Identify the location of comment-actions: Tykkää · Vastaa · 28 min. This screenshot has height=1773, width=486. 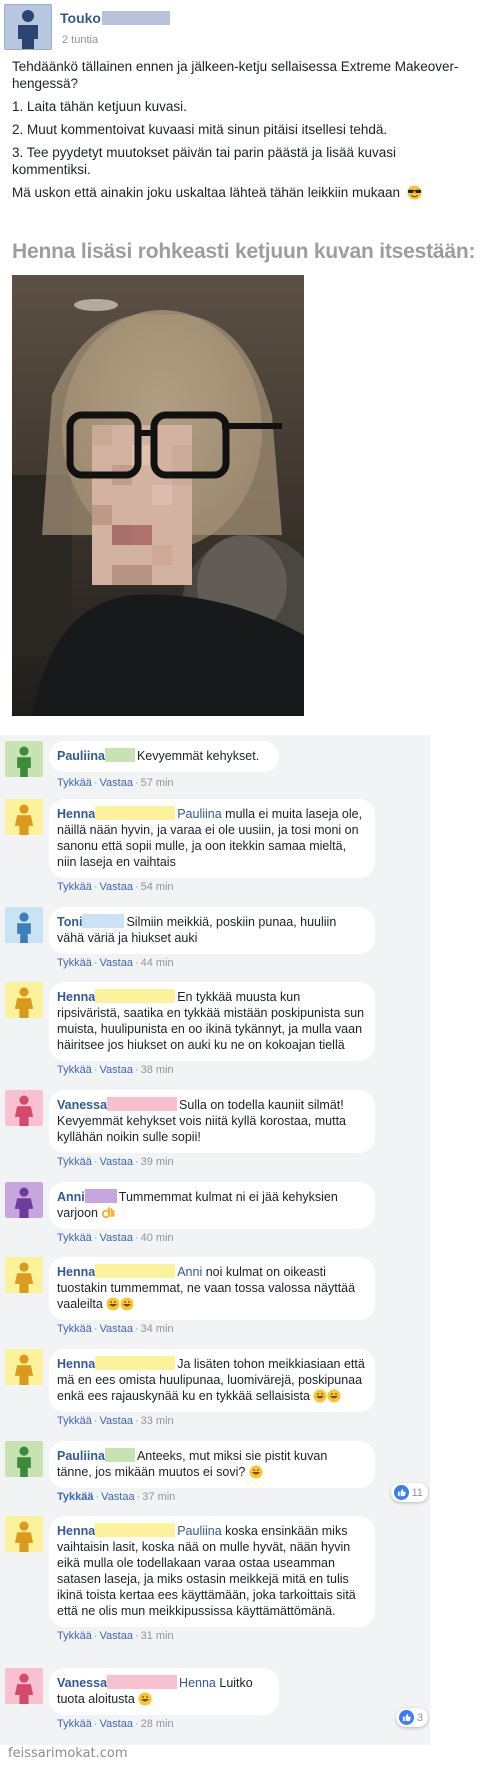
(115, 1724).